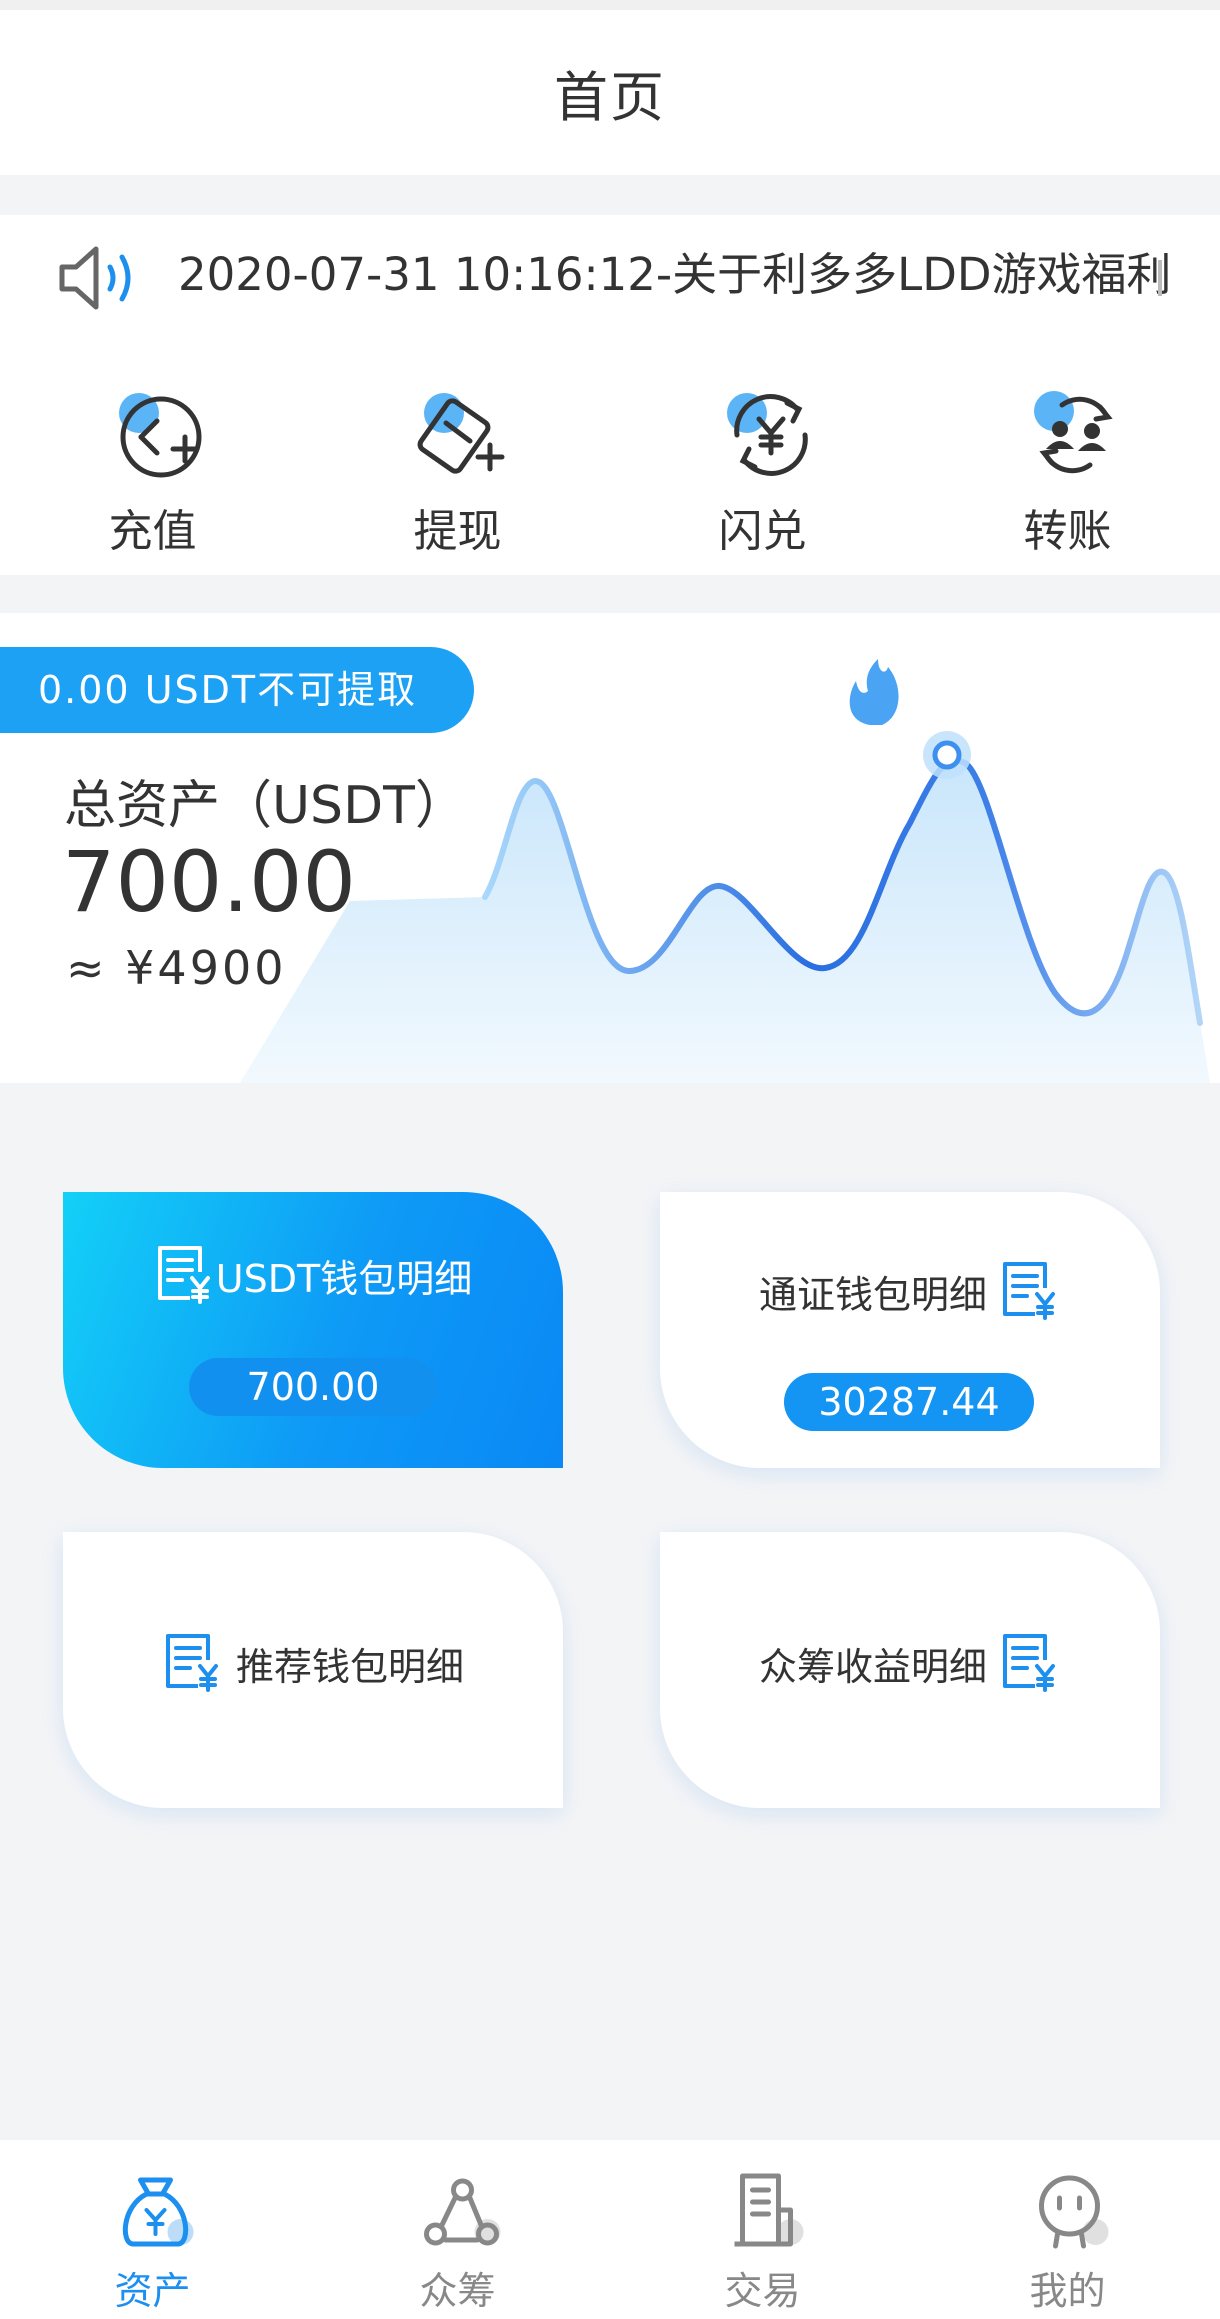  What do you see at coordinates (152, 531) in the screenshot?
I see `recharge-label: 充值` at bounding box center [152, 531].